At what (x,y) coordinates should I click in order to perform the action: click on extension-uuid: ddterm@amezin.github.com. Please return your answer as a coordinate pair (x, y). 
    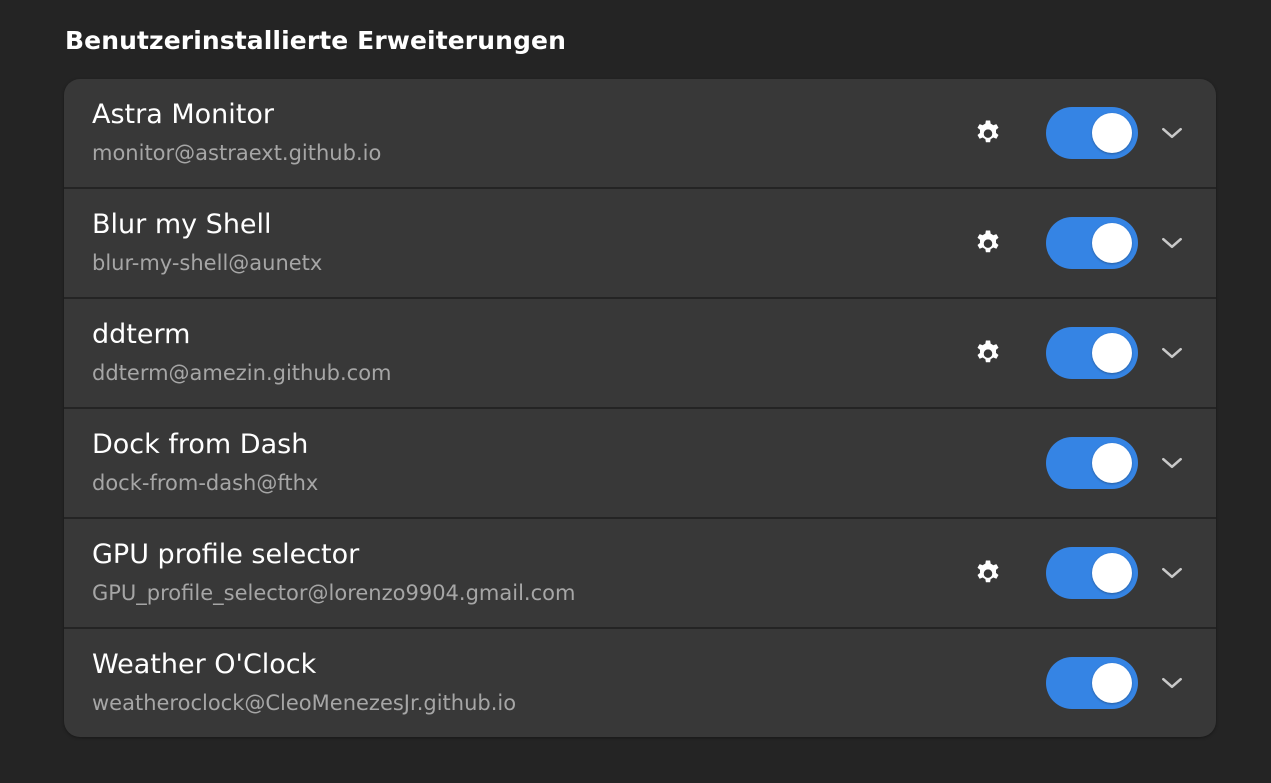
    Looking at the image, I should click on (242, 373).